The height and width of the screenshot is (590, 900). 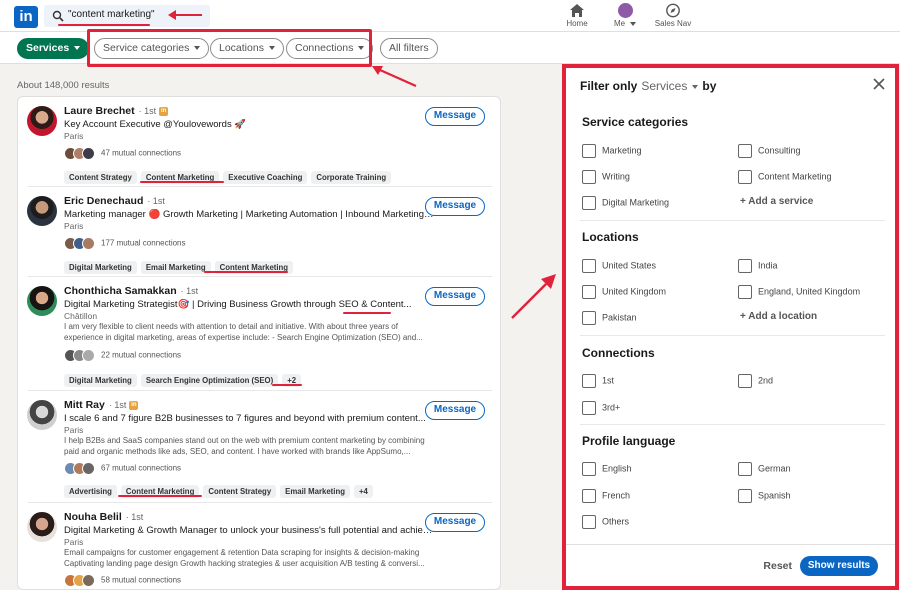 What do you see at coordinates (48, 48) in the screenshot?
I see `services-filter-label: Services` at bounding box center [48, 48].